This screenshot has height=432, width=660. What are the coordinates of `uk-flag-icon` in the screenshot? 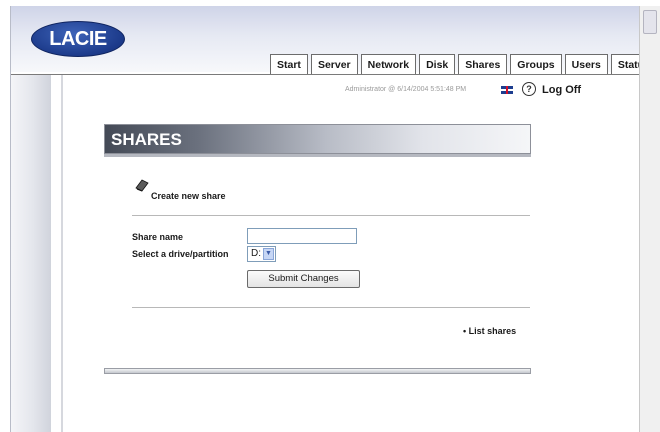 It's located at (507, 90).